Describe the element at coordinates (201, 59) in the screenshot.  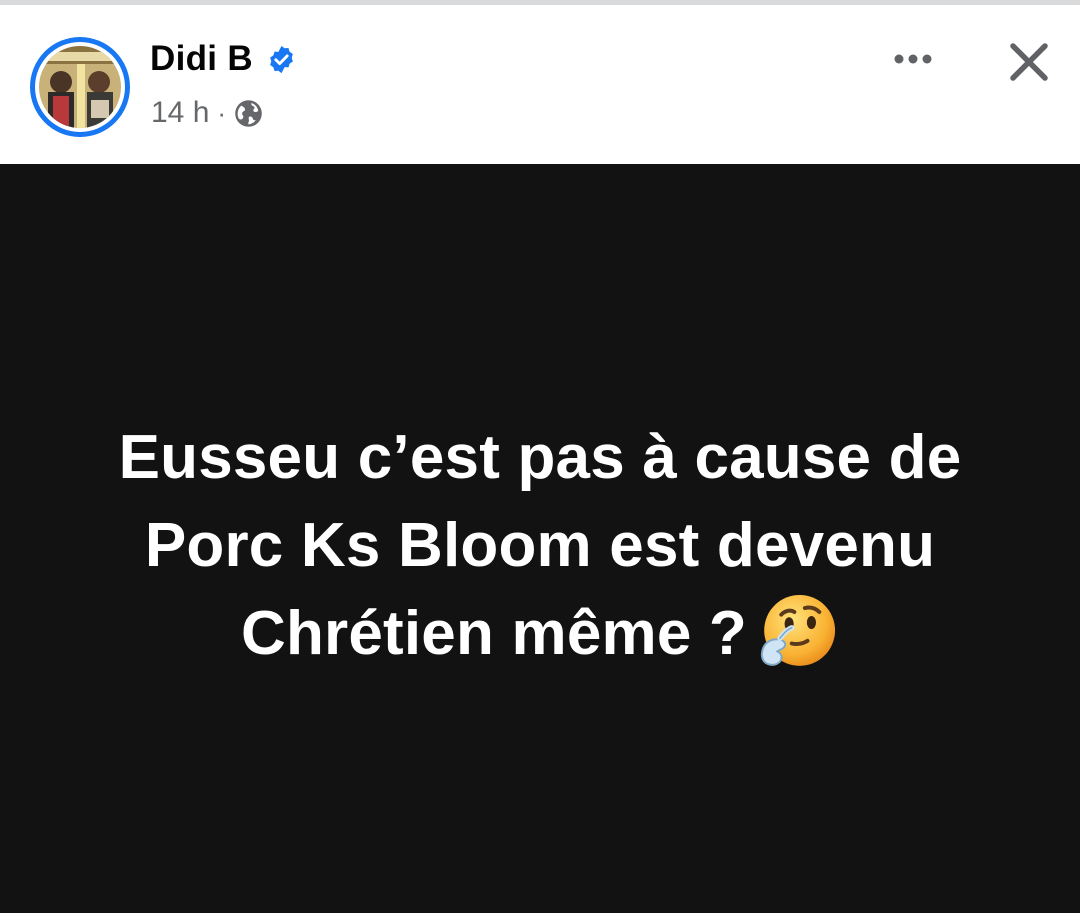
I see `author-name: Didi B` at that location.